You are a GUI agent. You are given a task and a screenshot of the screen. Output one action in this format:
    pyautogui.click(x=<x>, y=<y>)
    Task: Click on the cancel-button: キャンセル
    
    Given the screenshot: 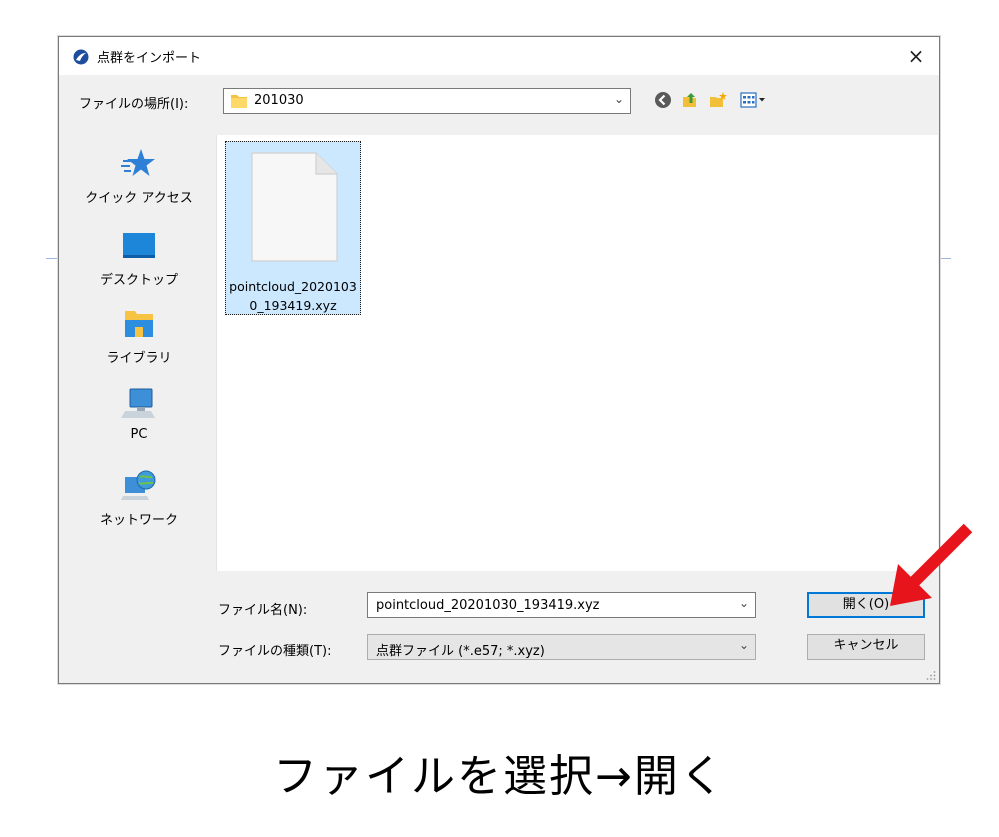 What is the action you would take?
    pyautogui.click(x=866, y=647)
    